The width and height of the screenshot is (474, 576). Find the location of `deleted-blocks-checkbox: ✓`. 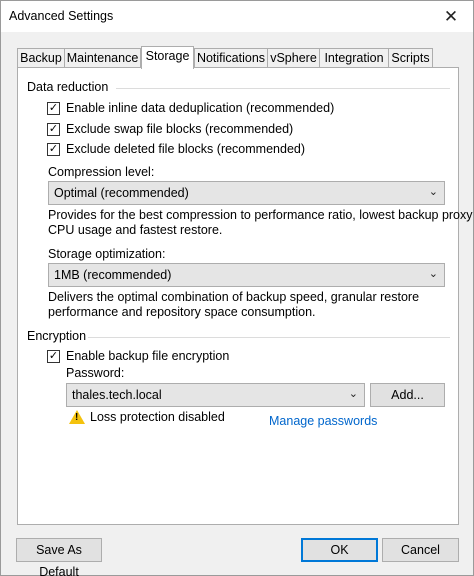

deleted-blocks-checkbox: ✓ is located at coordinates (53, 149).